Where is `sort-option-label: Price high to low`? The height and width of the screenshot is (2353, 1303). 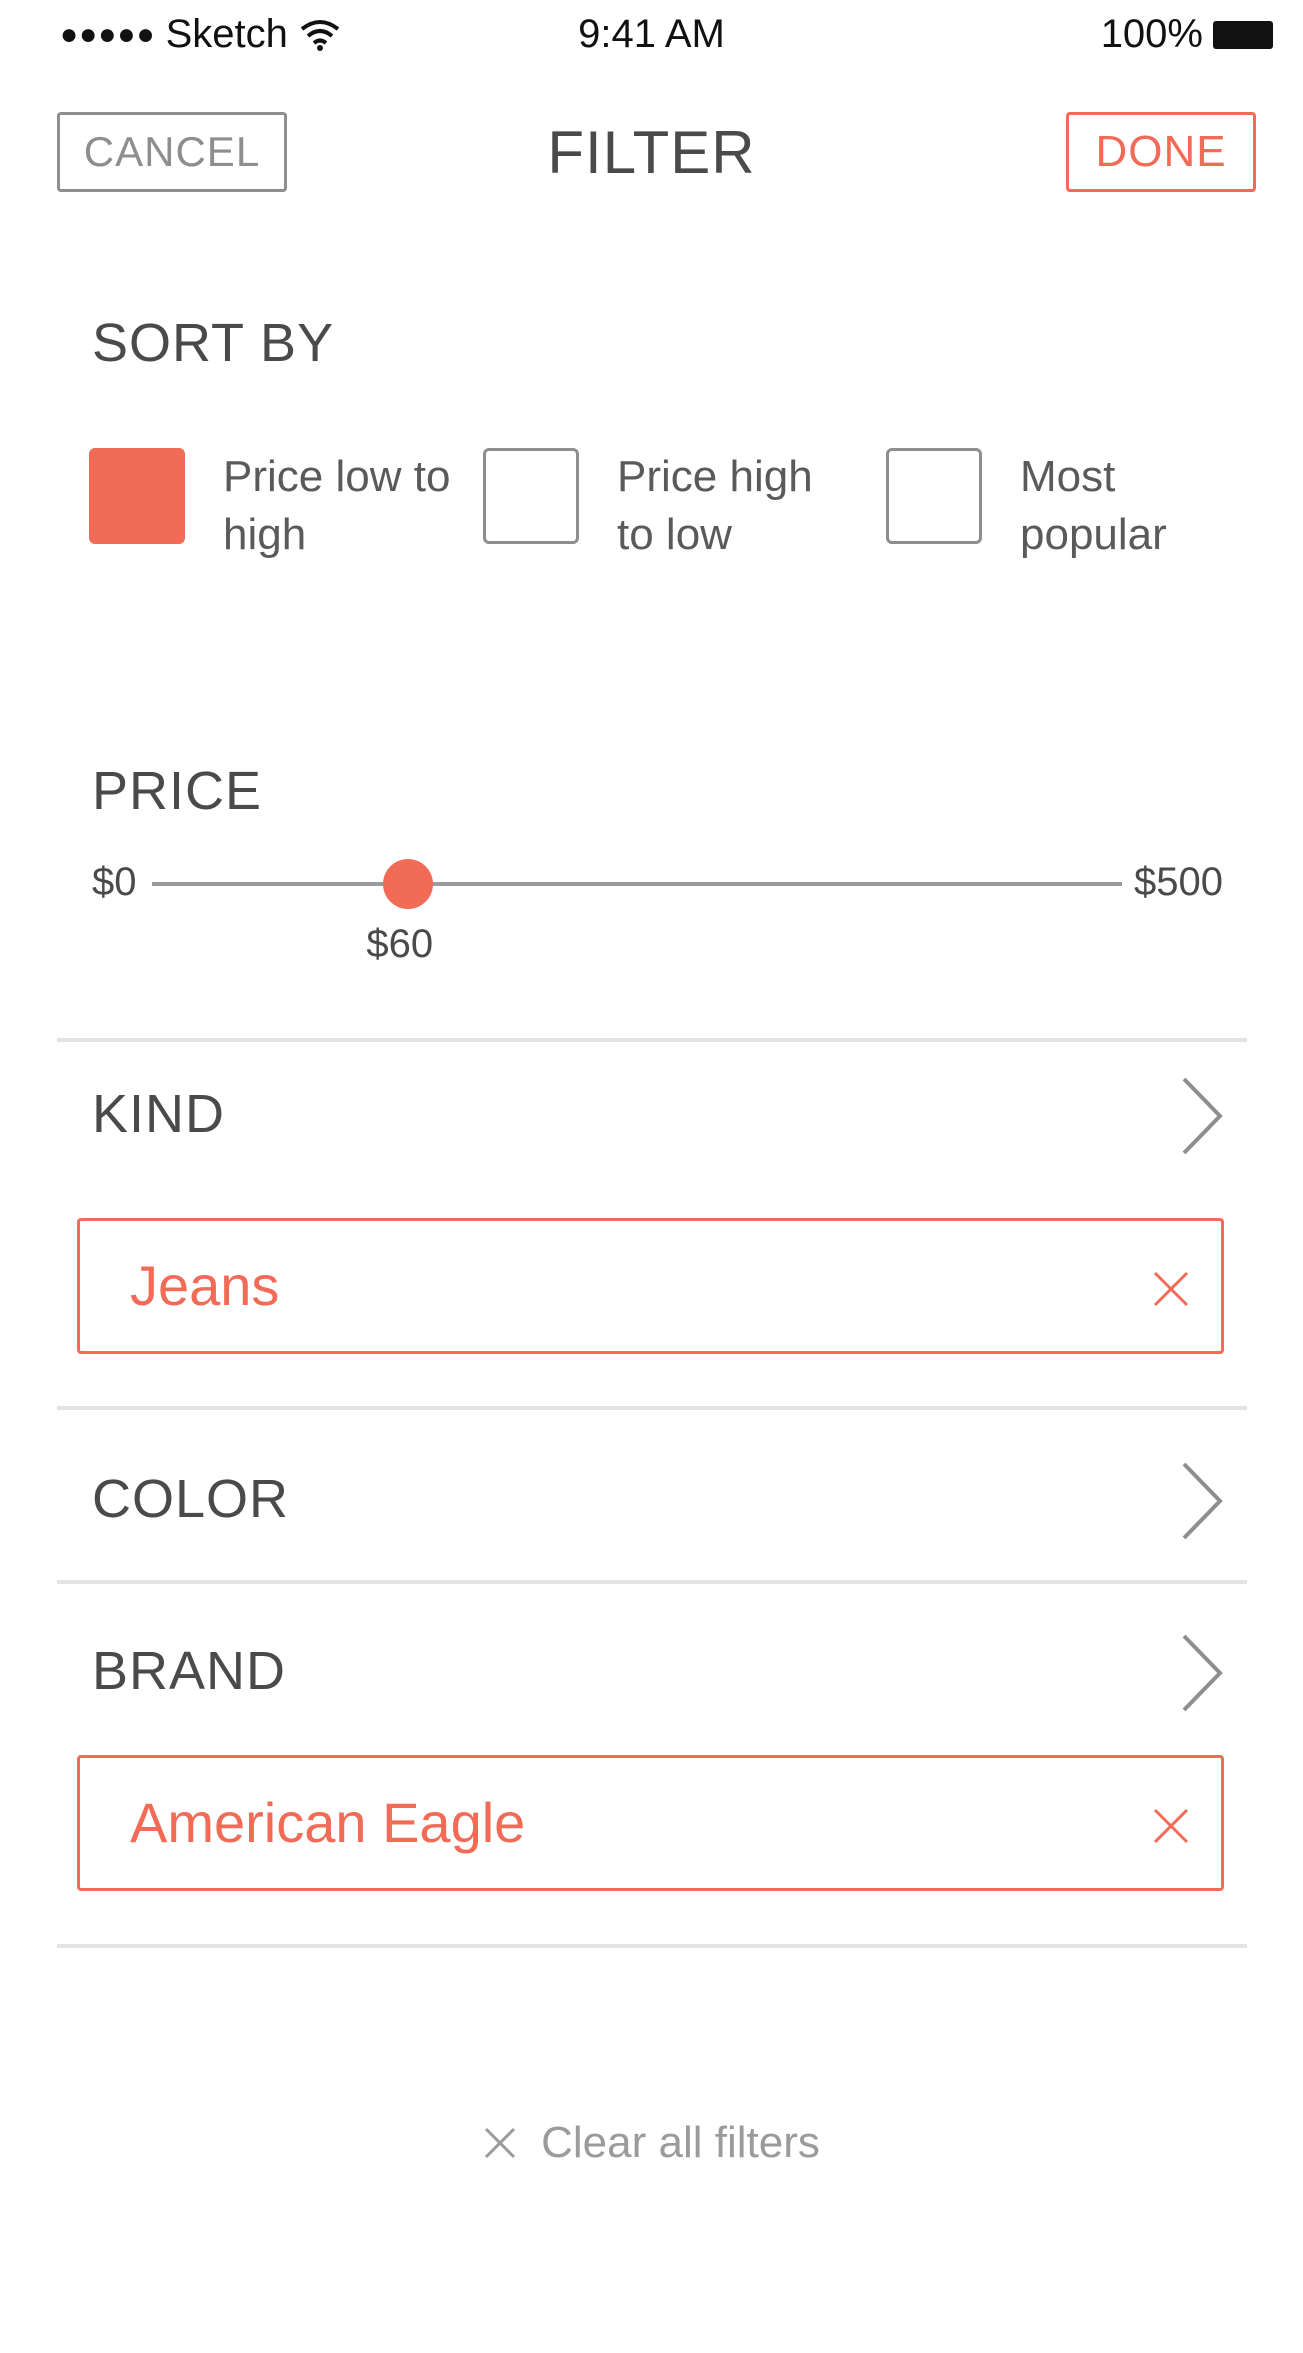
sort-option-label: Price high to low is located at coordinates (715, 505).